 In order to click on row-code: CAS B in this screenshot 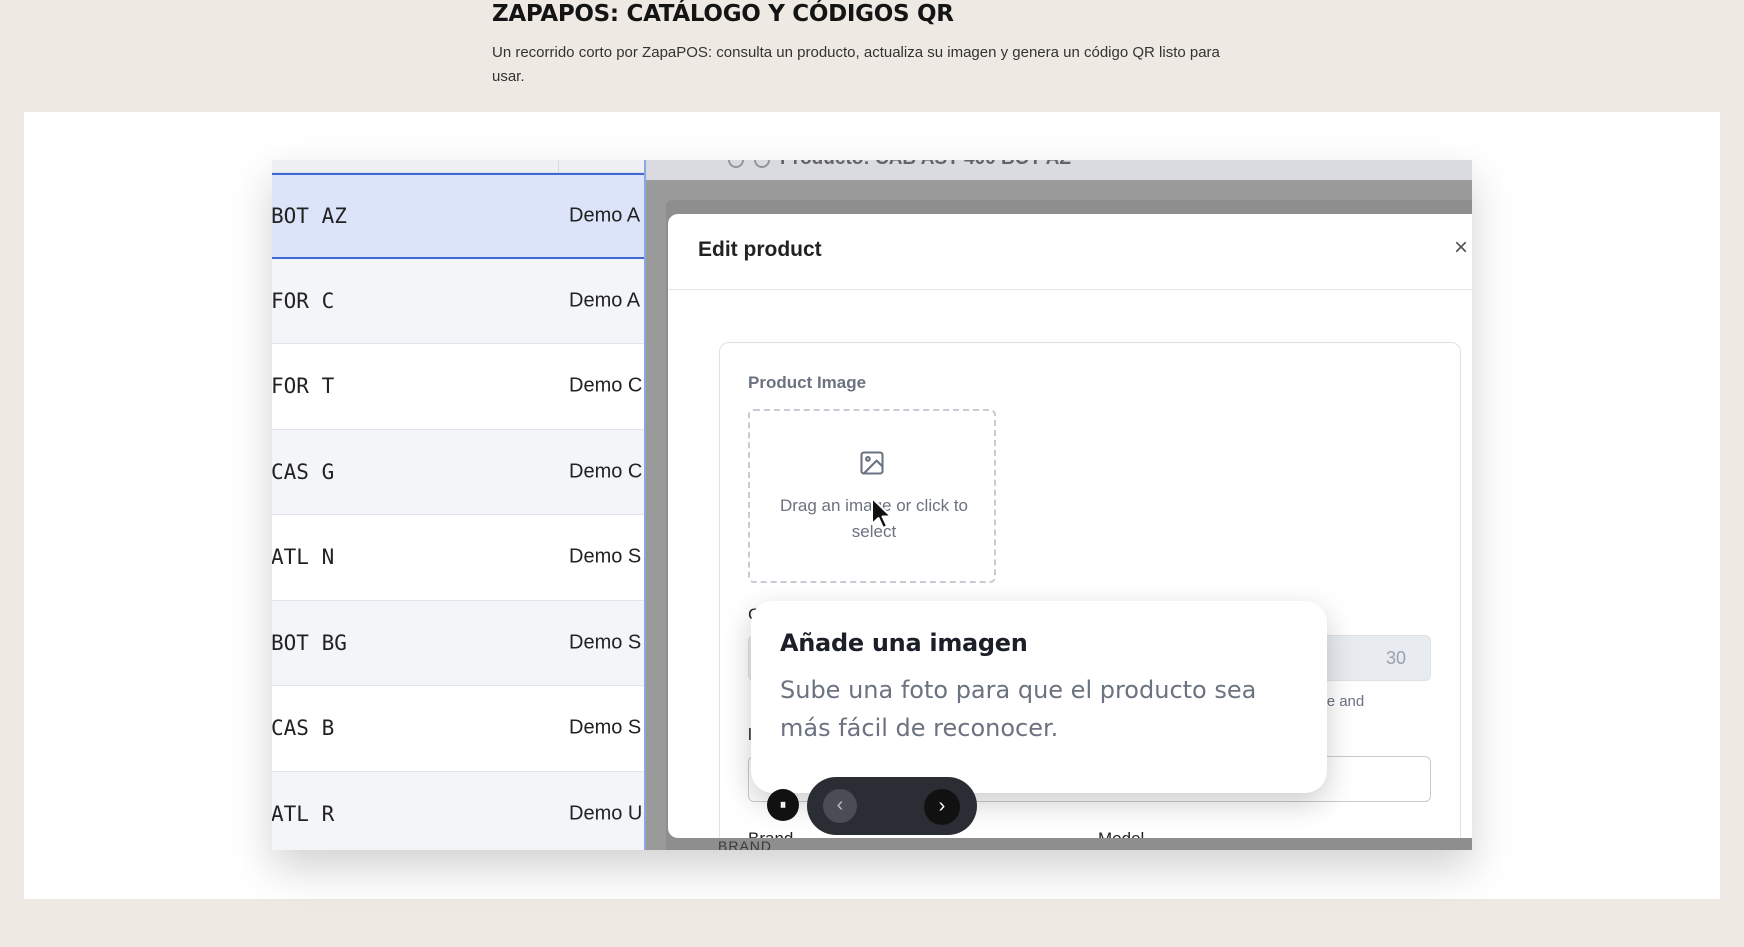, I will do `click(303, 728)`.